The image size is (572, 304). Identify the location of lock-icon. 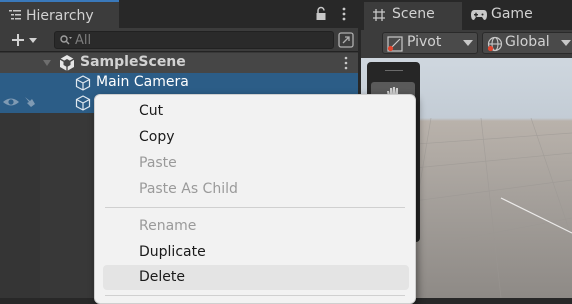
(321, 14).